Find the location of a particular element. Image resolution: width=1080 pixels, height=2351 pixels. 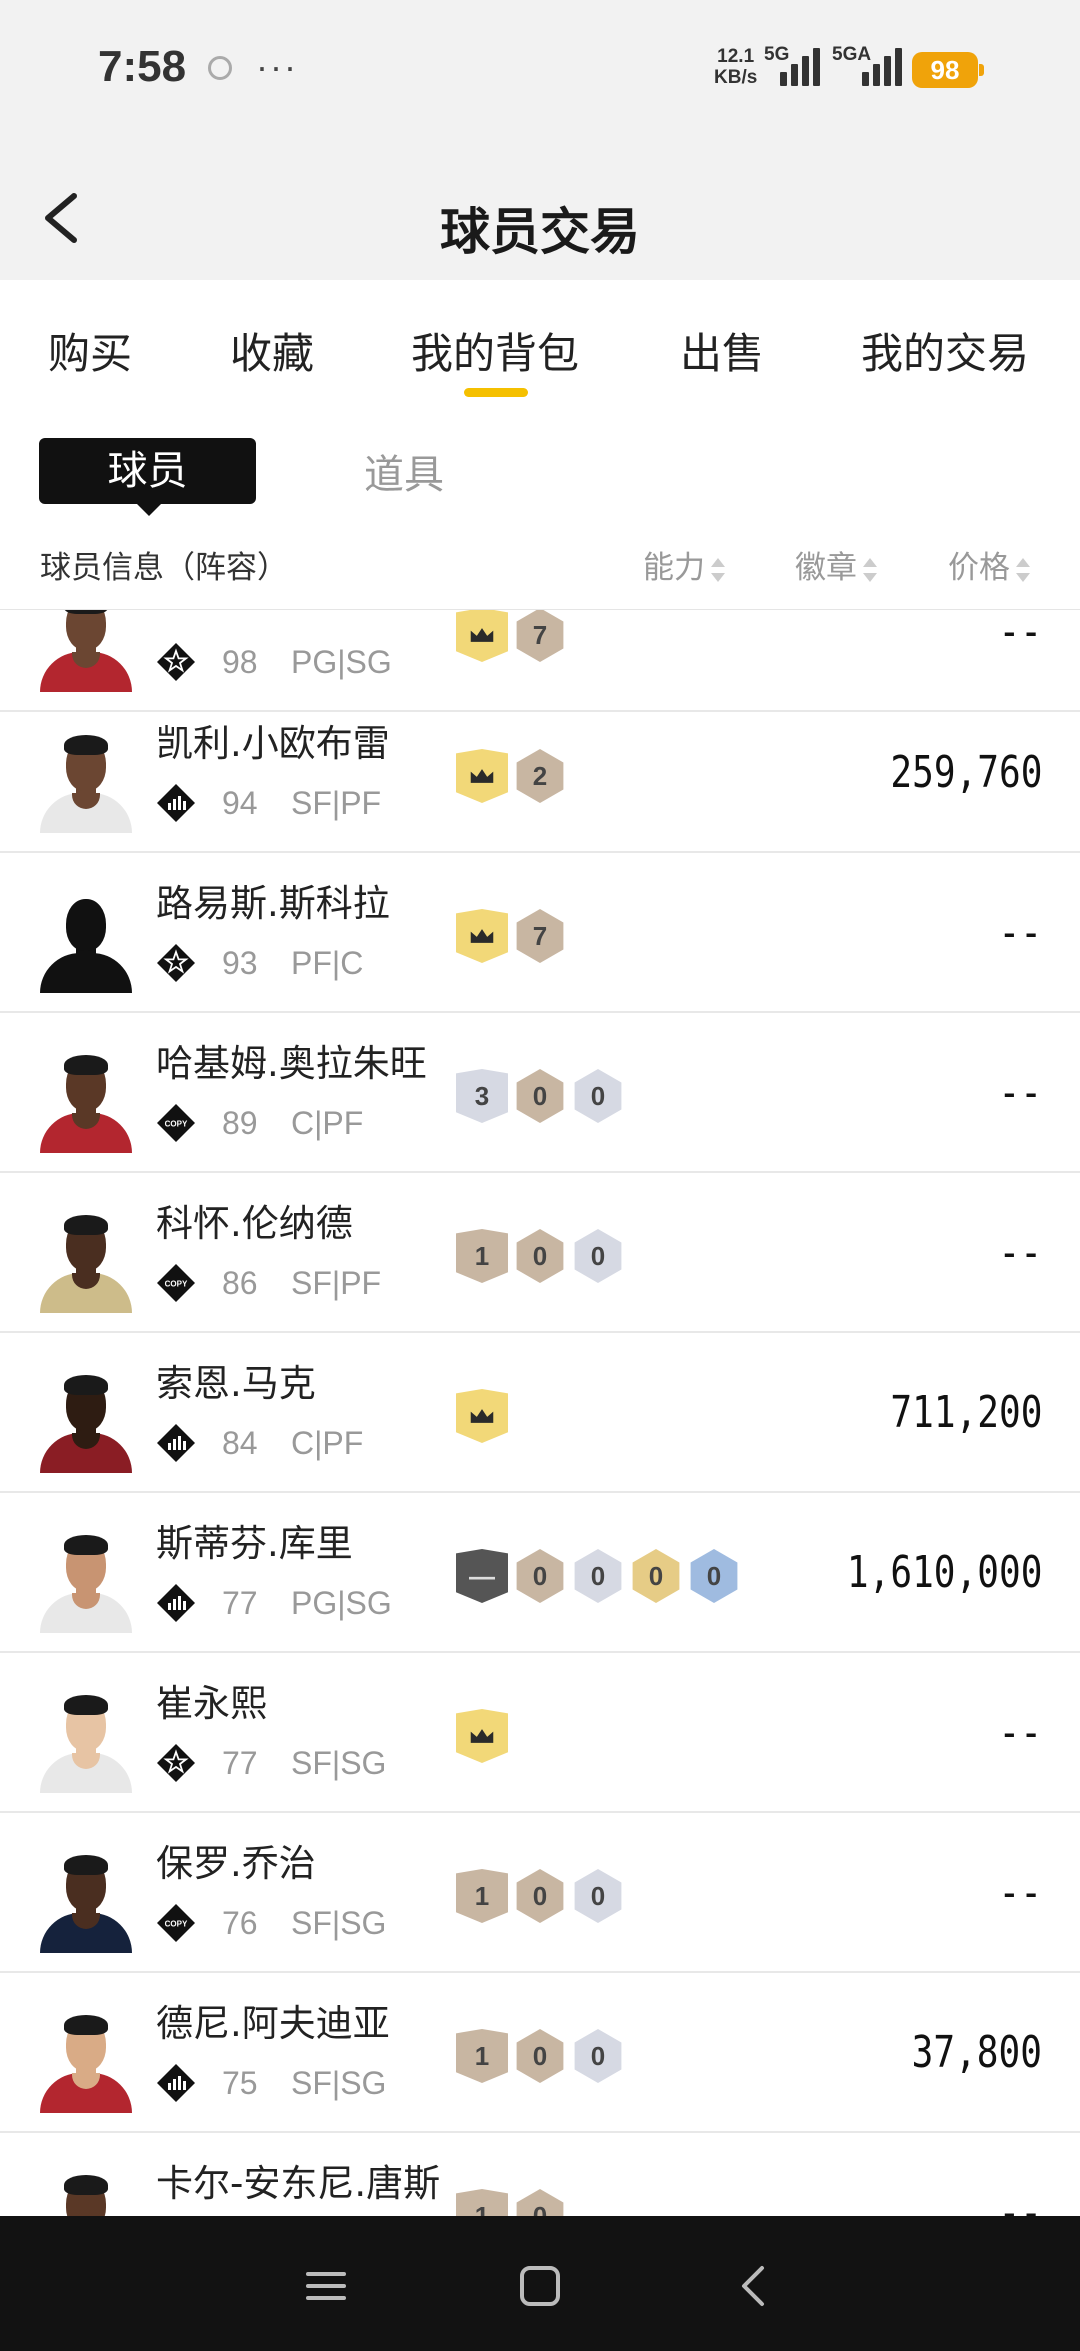

player-rating: 98 is located at coordinates (240, 662).